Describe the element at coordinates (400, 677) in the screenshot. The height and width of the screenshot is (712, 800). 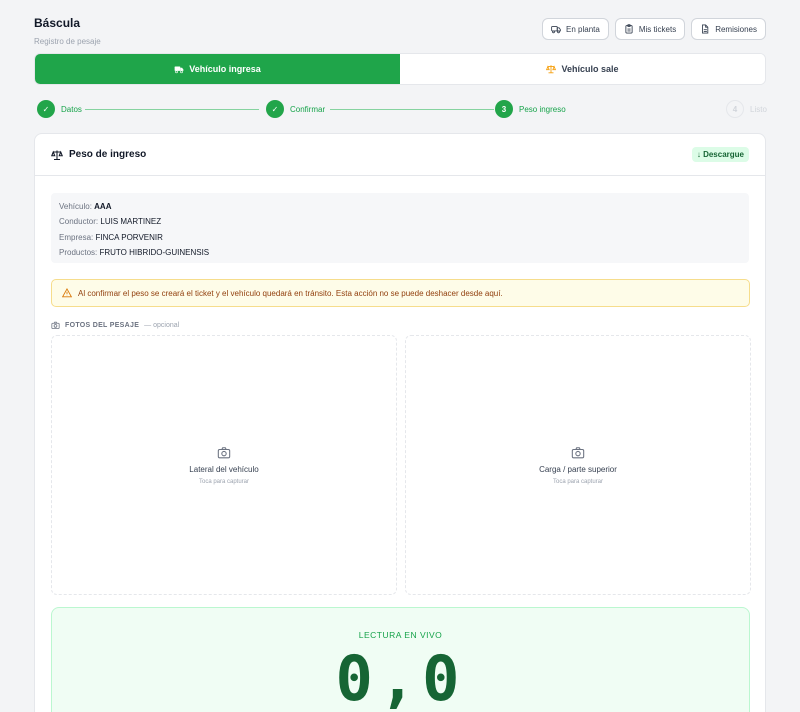
I see `live-reading-value: 0,0` at that location.